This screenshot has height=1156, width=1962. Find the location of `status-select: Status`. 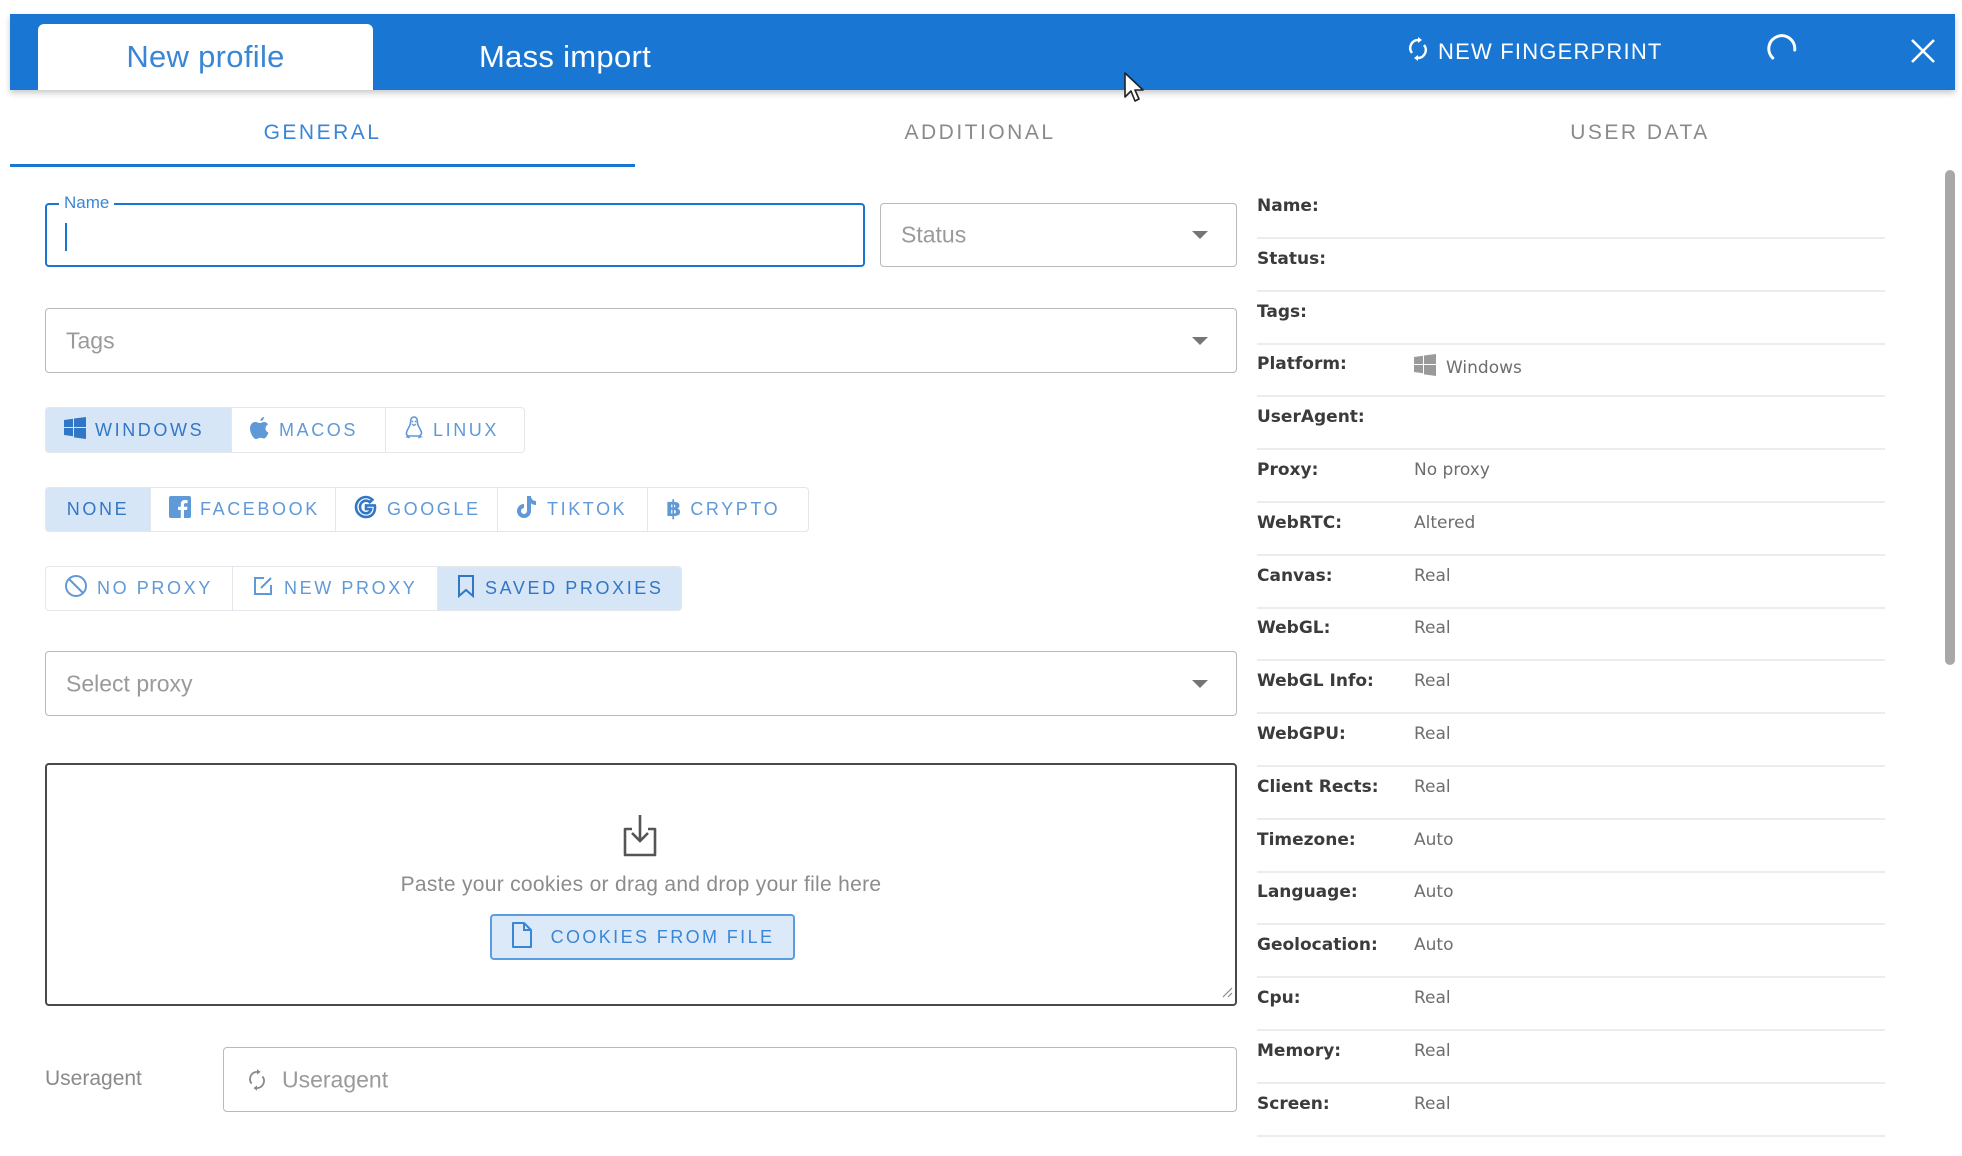

status-select: Status is located at coordinates (1058, 235).